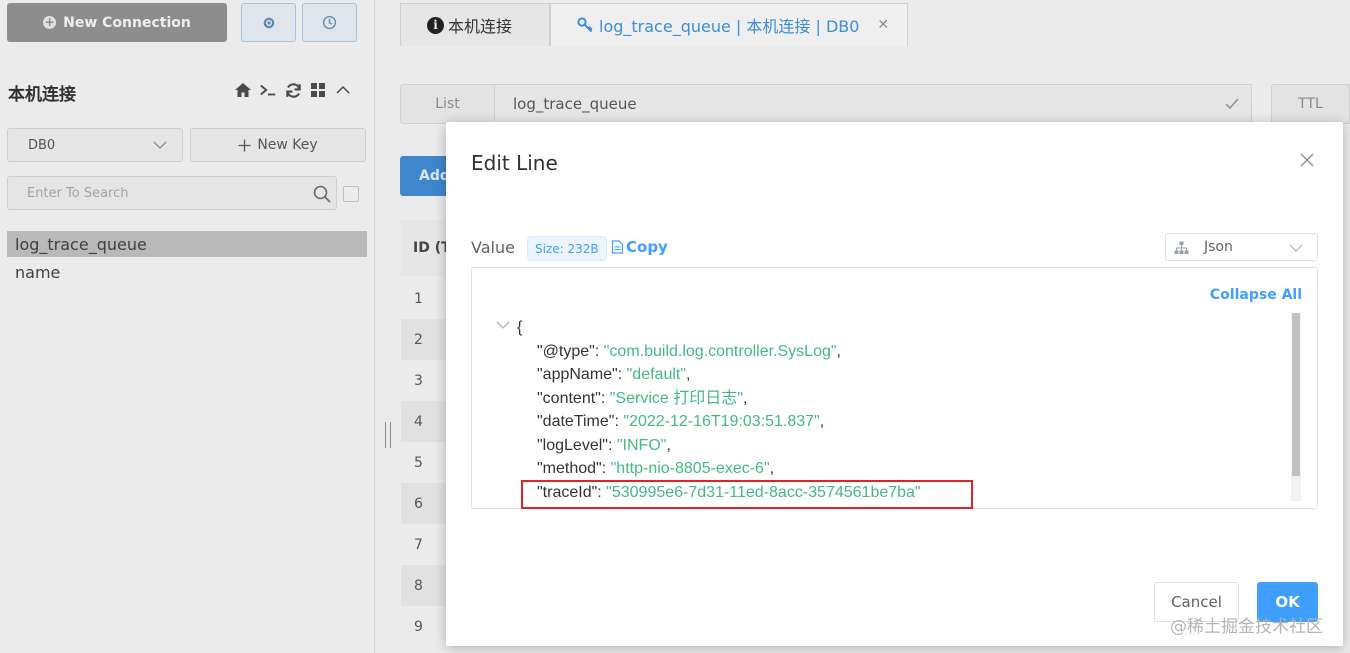 This screenshot has height=653, width=1350. I want to click on size-badge: Size: 232B, so click(567, 248).